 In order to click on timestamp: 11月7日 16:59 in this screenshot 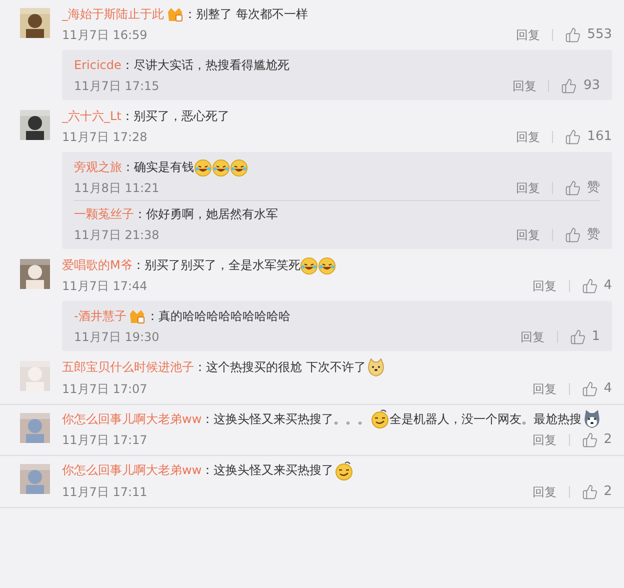, I will do `click(105, 35)`.